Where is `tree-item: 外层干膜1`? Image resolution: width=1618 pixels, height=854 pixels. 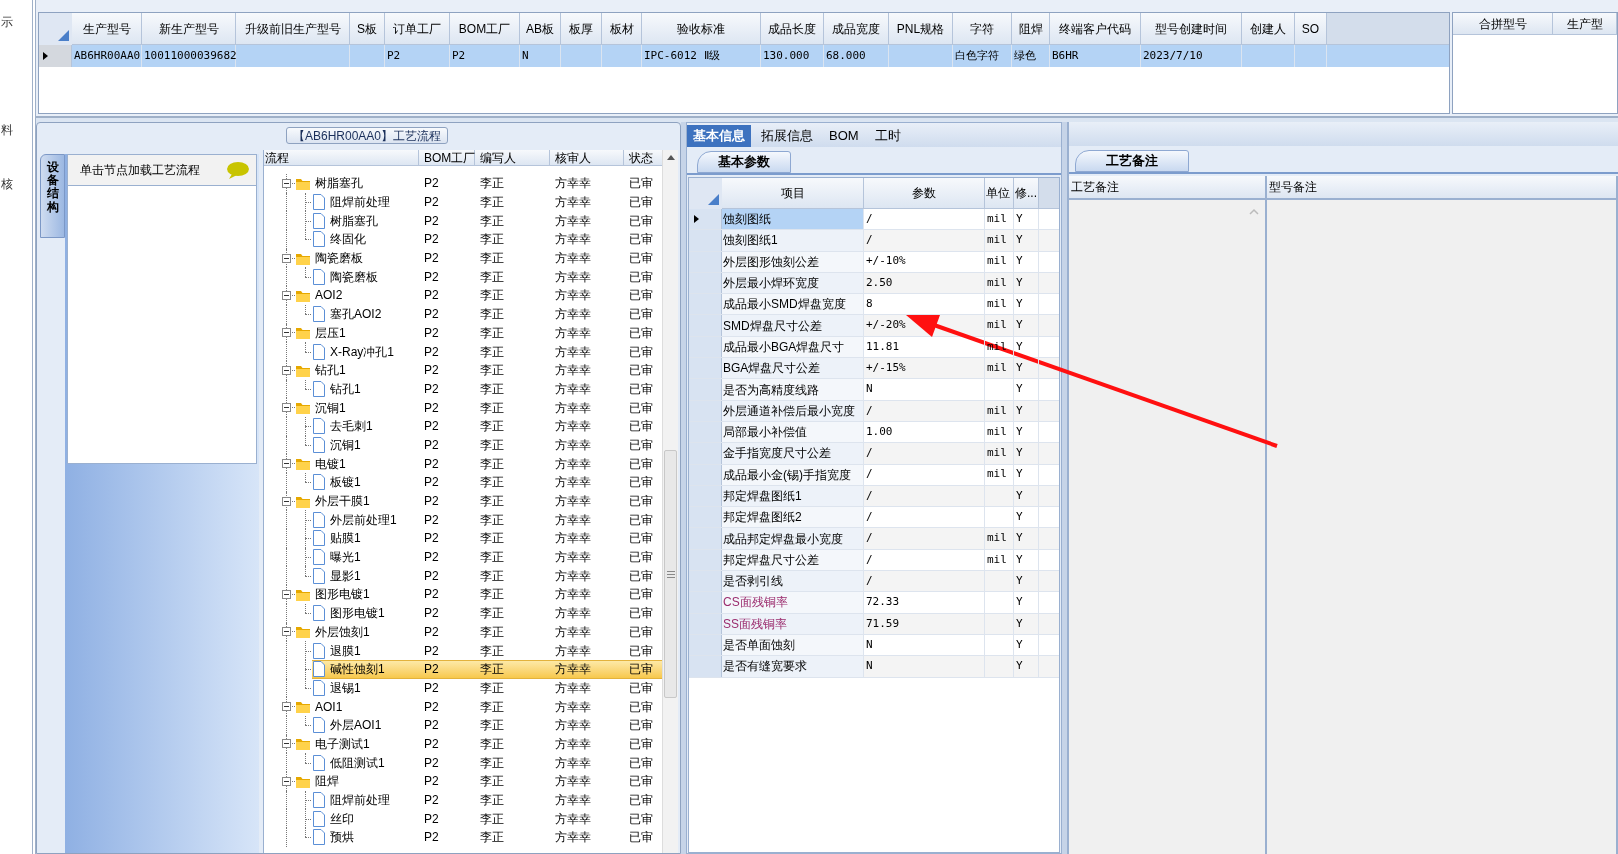
tree-item: 外层干膜1 is located at coordinates (357, 501).